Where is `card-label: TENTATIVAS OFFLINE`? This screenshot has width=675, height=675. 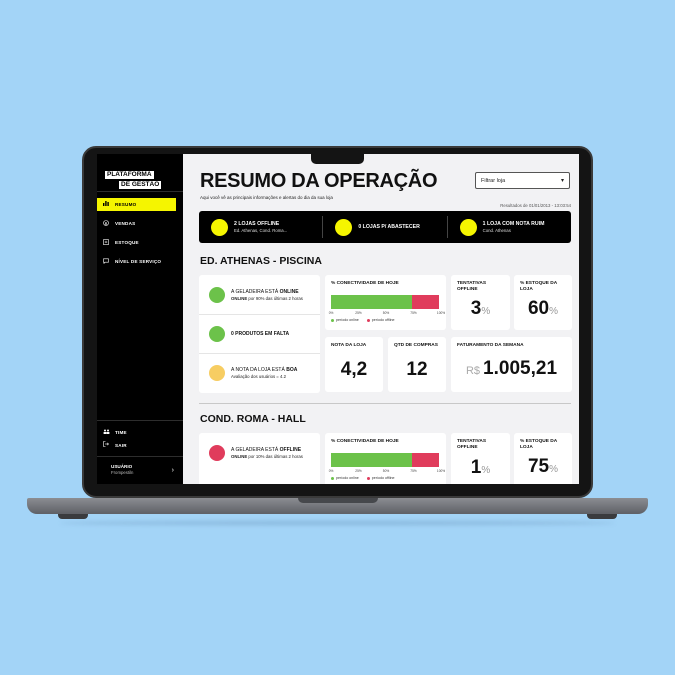 card-label: TENTATIVAS OFFLINE is located at coordinates (472, 444).